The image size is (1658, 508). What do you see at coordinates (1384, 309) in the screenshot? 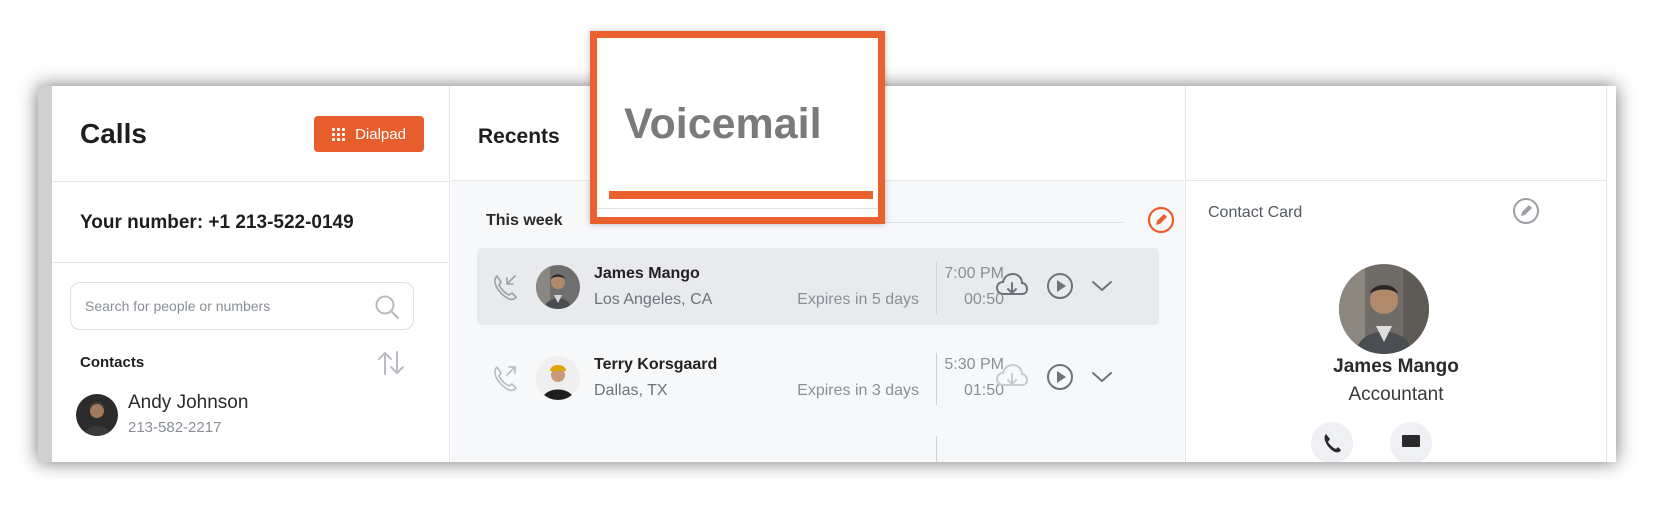
I see `contact-avatar` at bounding box center [1384, 309].